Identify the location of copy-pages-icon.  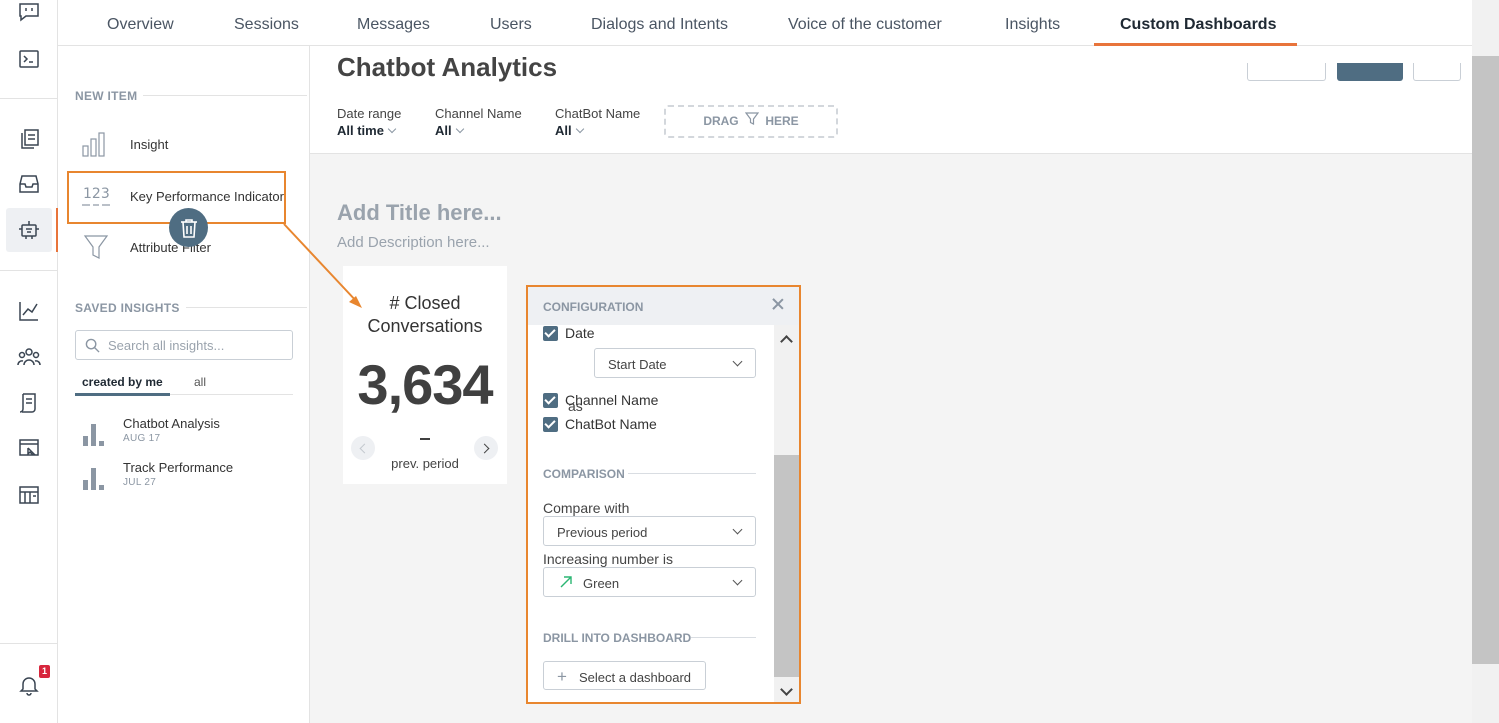
(29, 139).